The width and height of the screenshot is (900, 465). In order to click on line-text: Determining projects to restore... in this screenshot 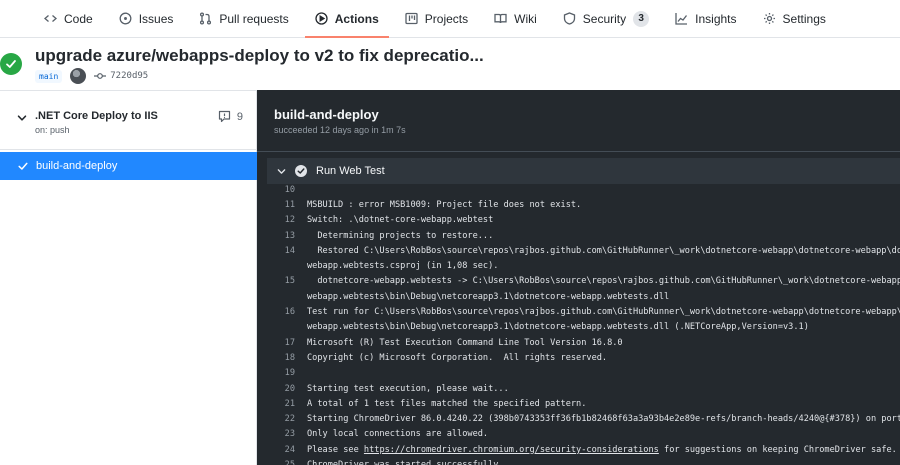, I will do `click(400, 236)`.